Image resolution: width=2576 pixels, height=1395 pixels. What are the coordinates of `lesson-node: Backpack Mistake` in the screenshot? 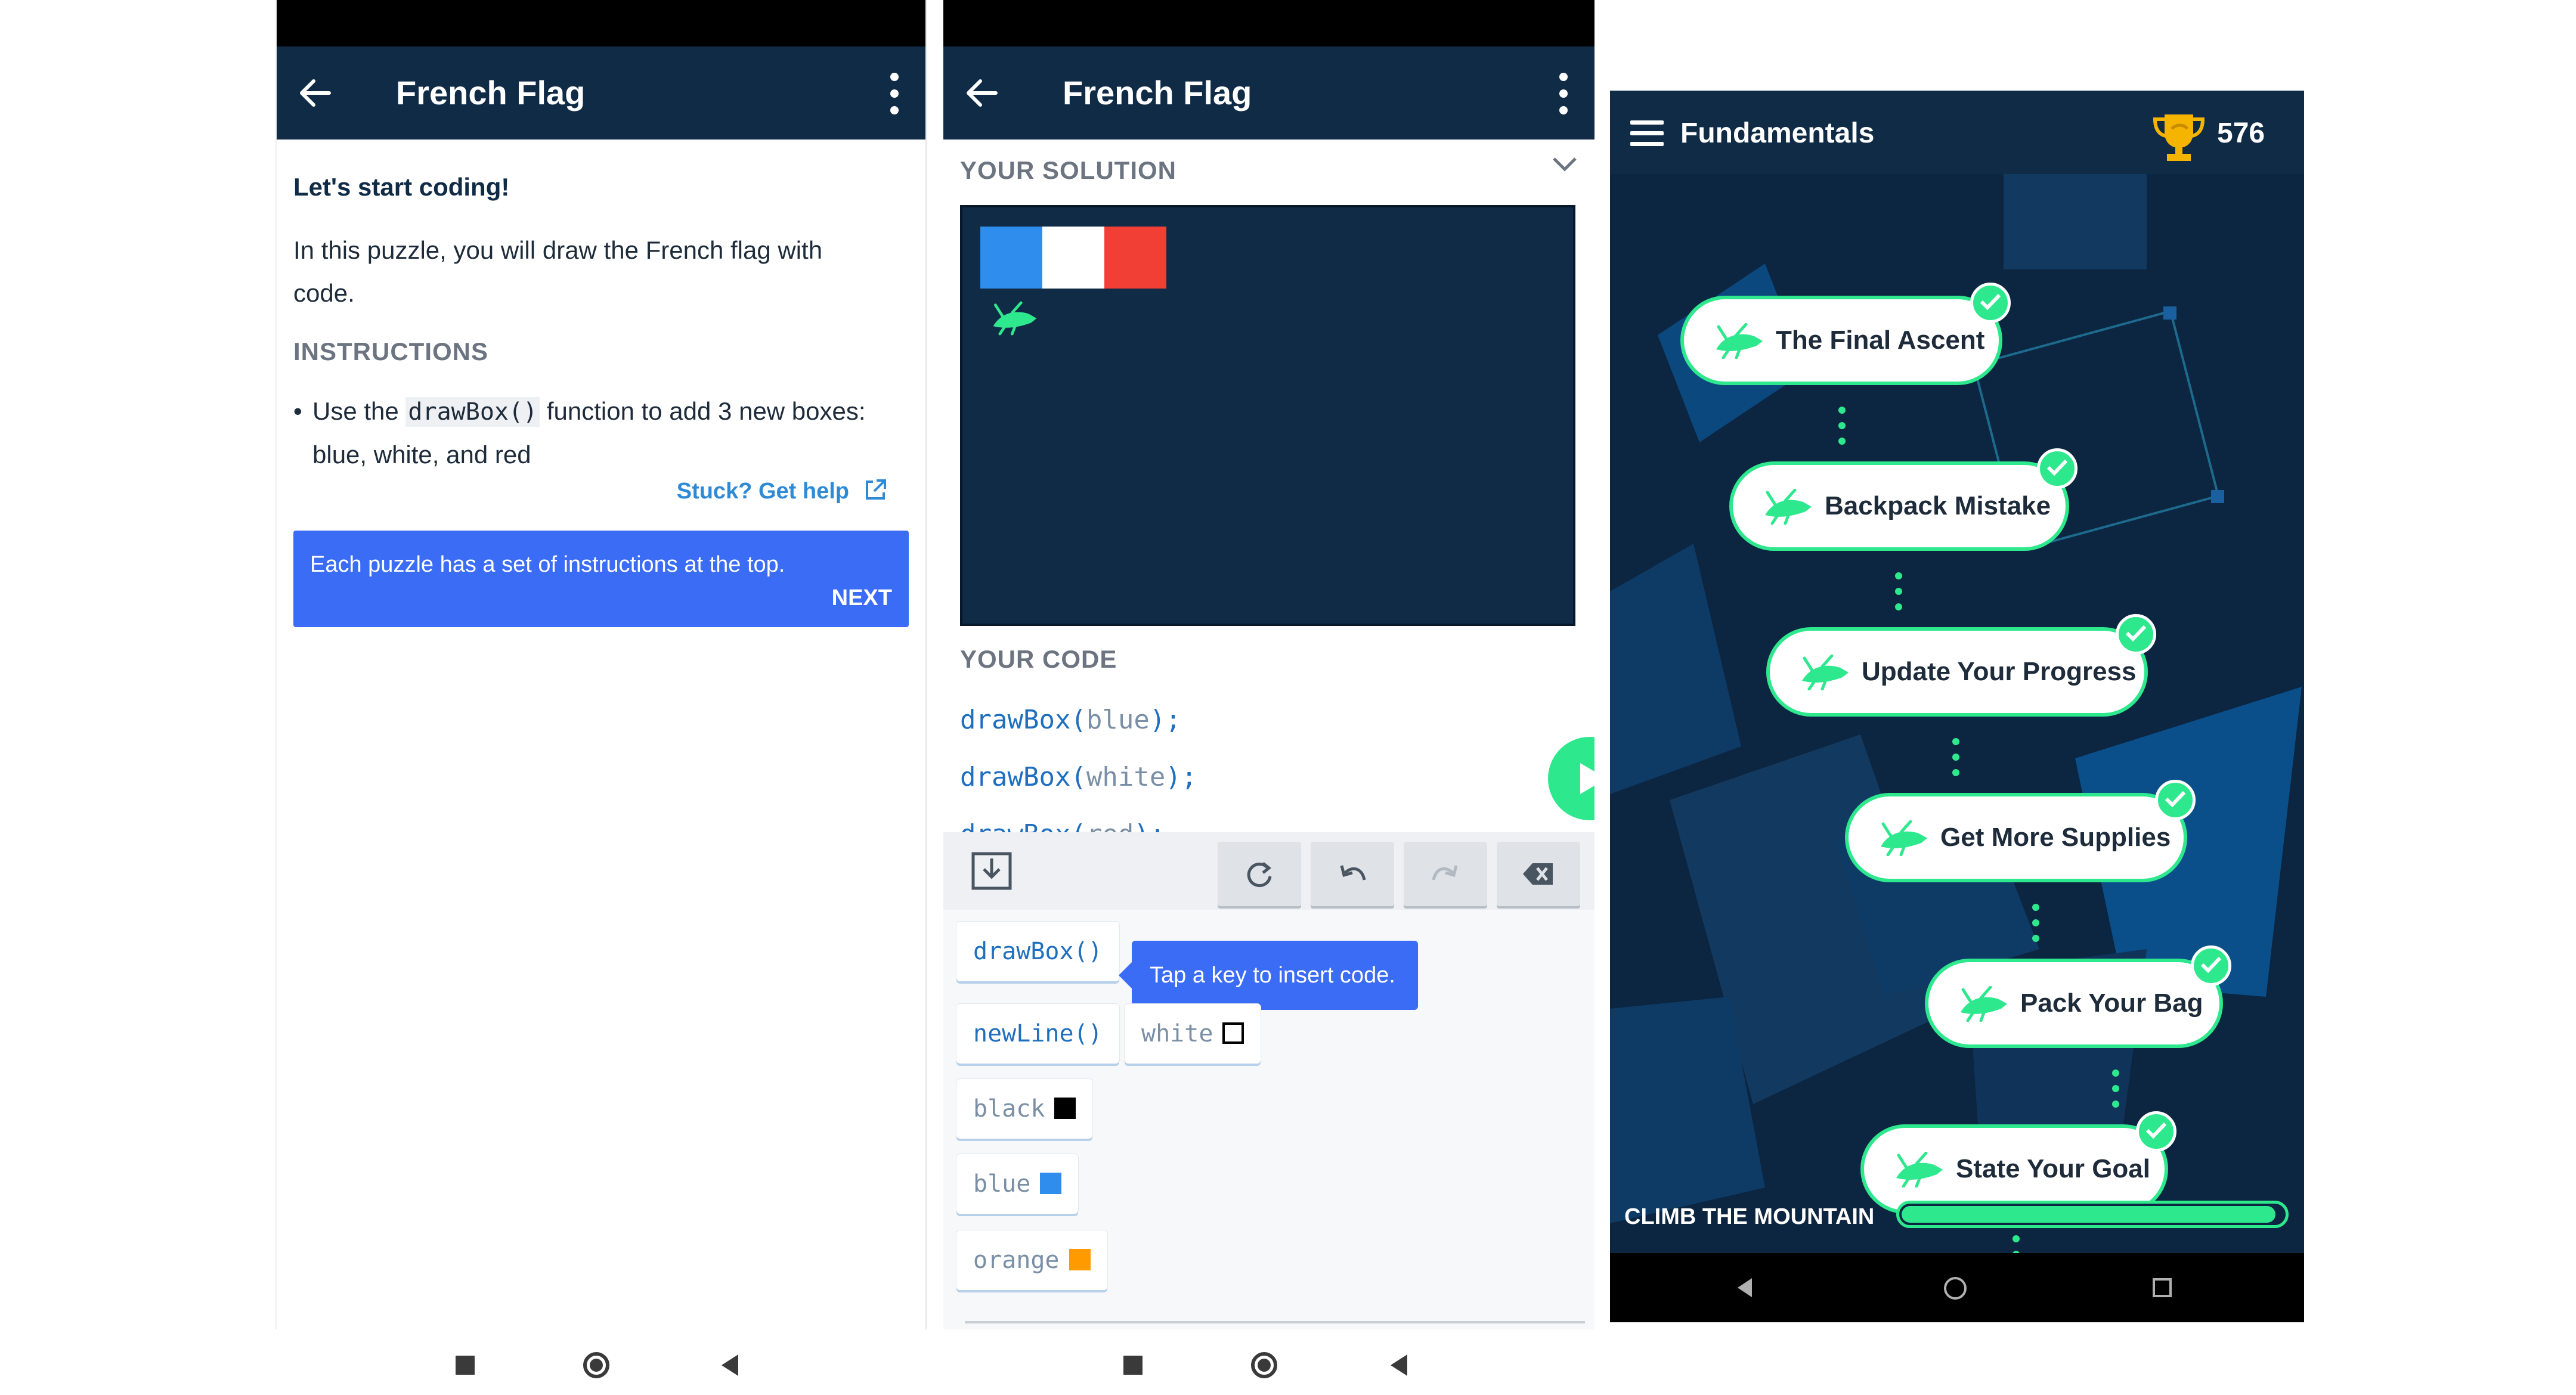 It's located at (1903, 499).